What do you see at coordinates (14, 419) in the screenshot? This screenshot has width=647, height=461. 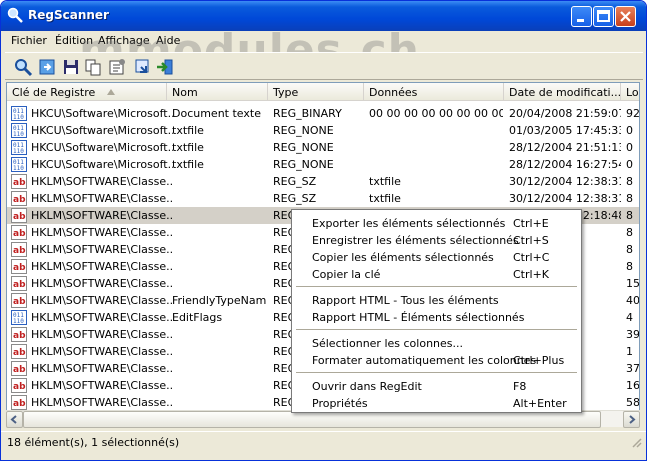 I see `scroll-left-button` at bounding box center [14, 419].